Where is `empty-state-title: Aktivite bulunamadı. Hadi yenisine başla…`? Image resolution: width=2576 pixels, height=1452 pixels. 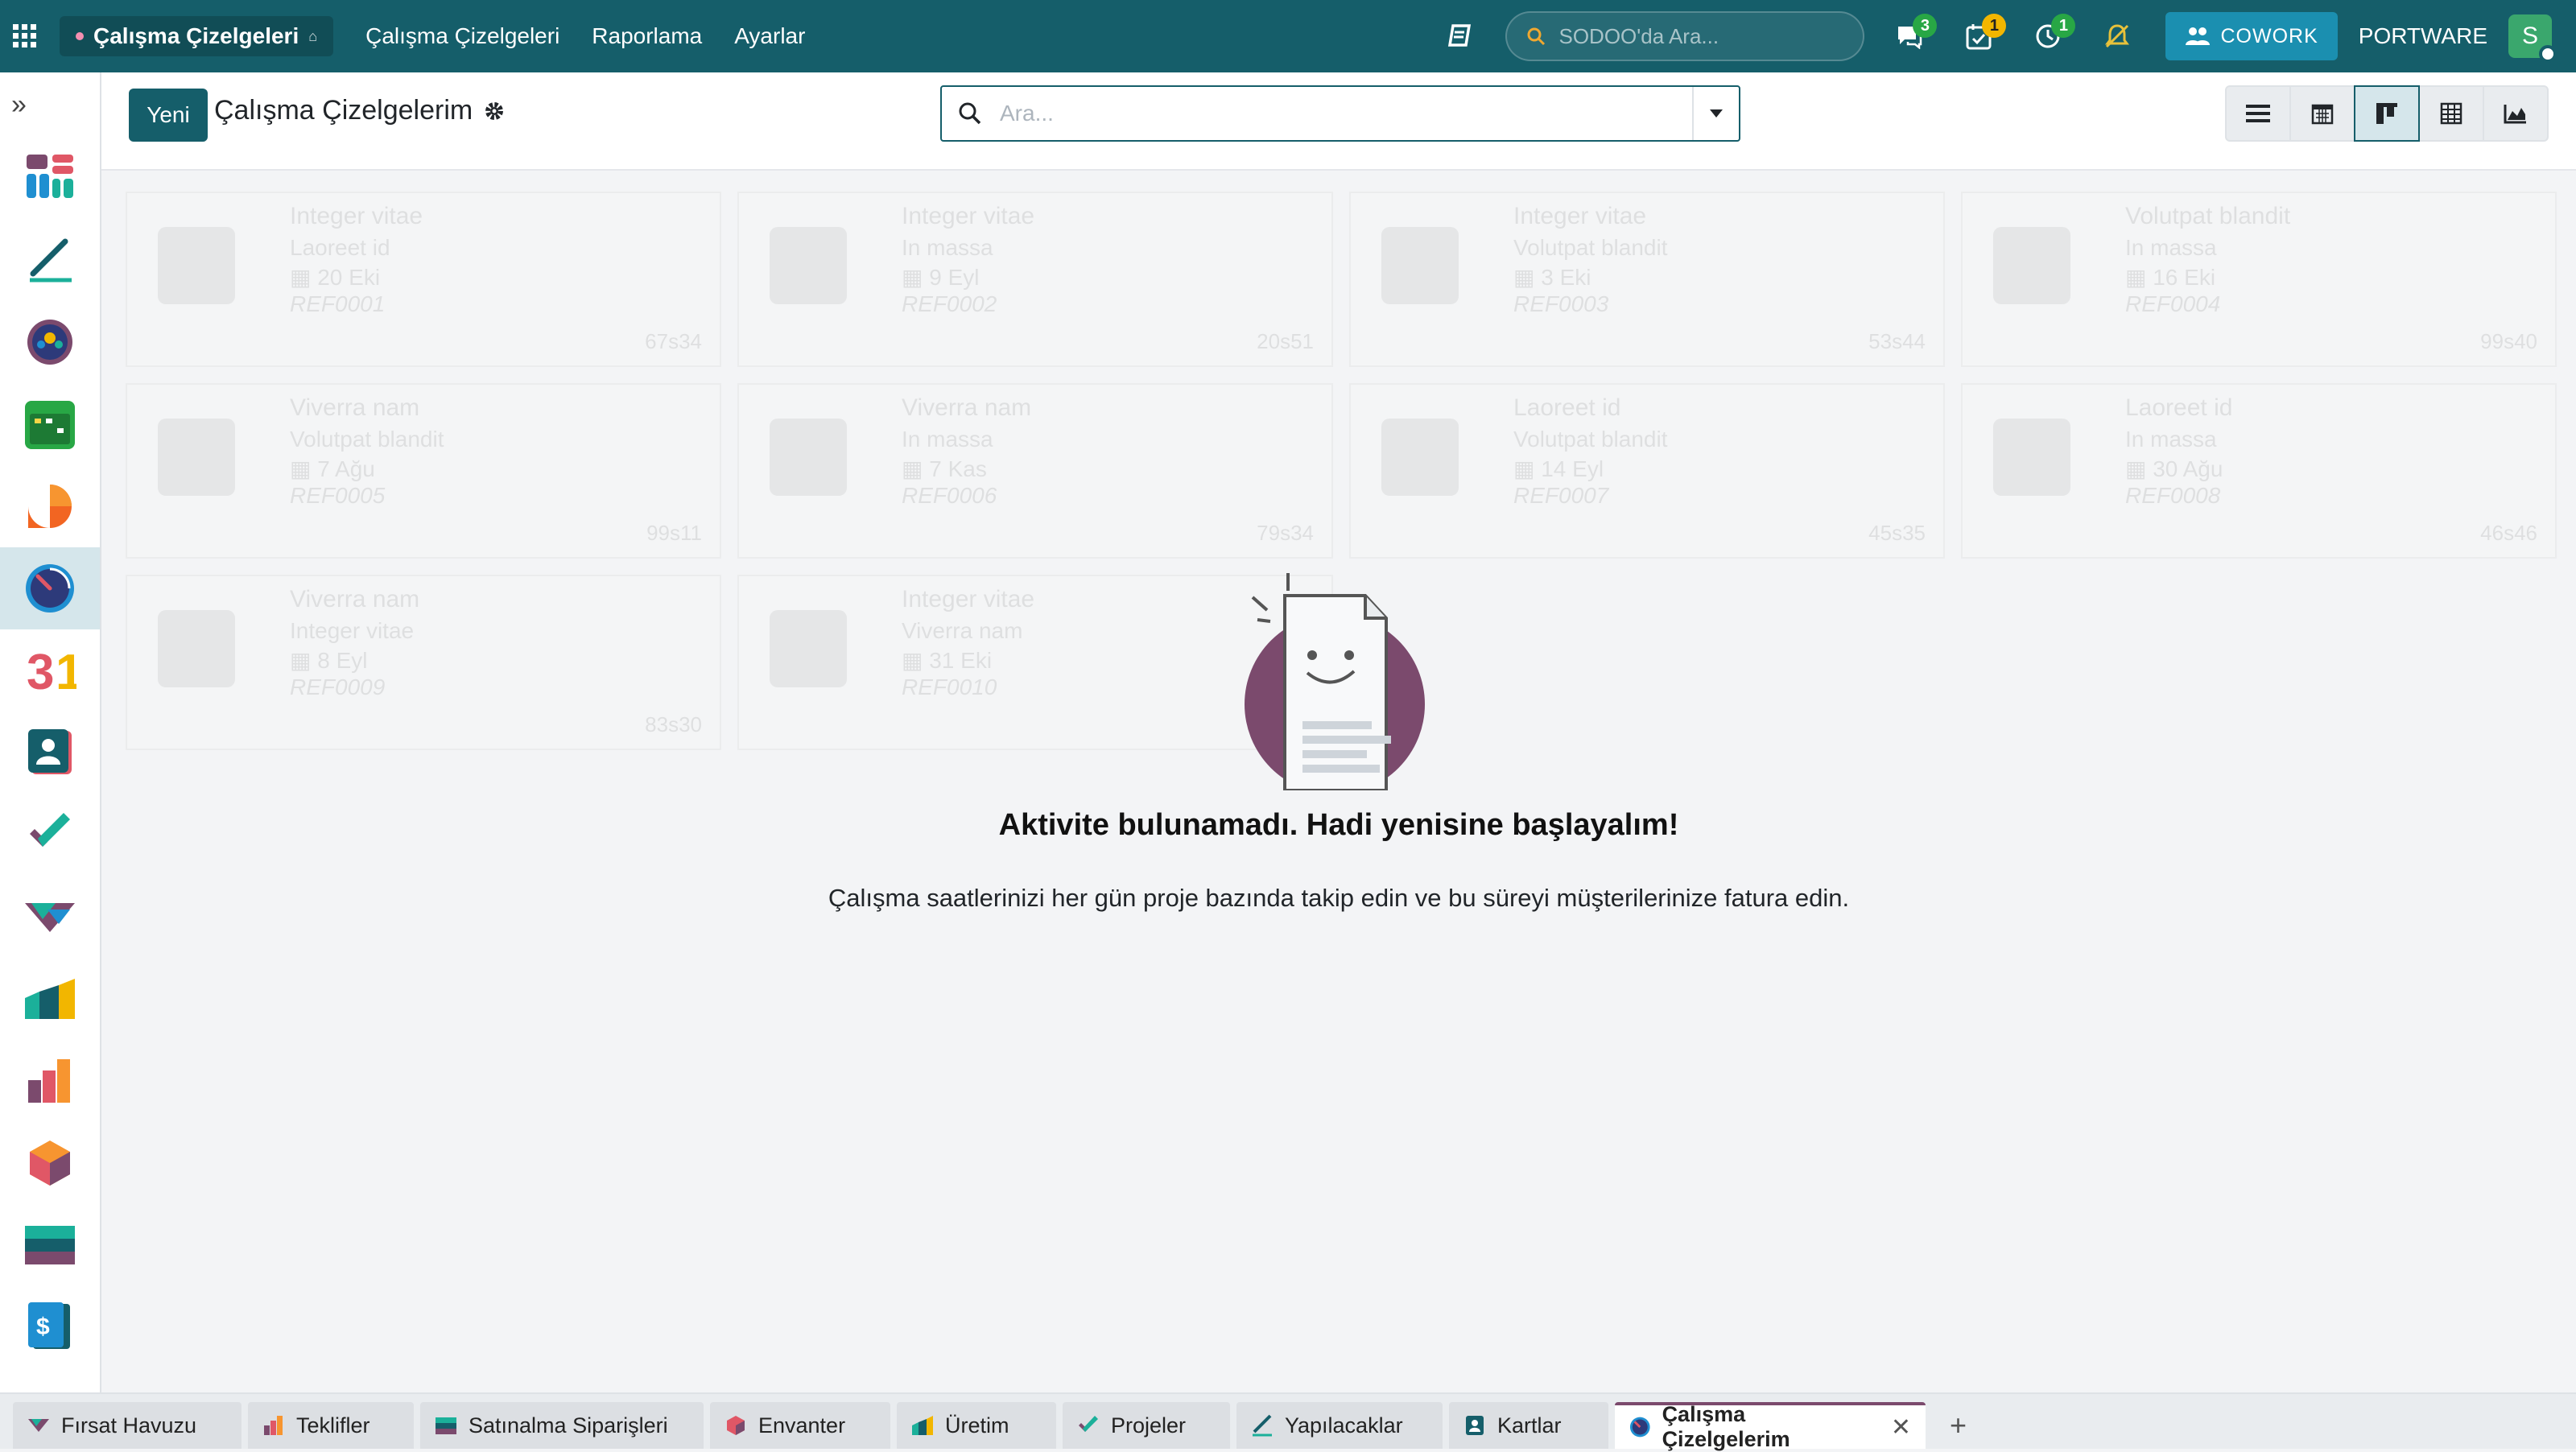
empty-state-title: Aktivite bulunamadı. Hadi yenisine başla… is located at coordinates (1338, 825).